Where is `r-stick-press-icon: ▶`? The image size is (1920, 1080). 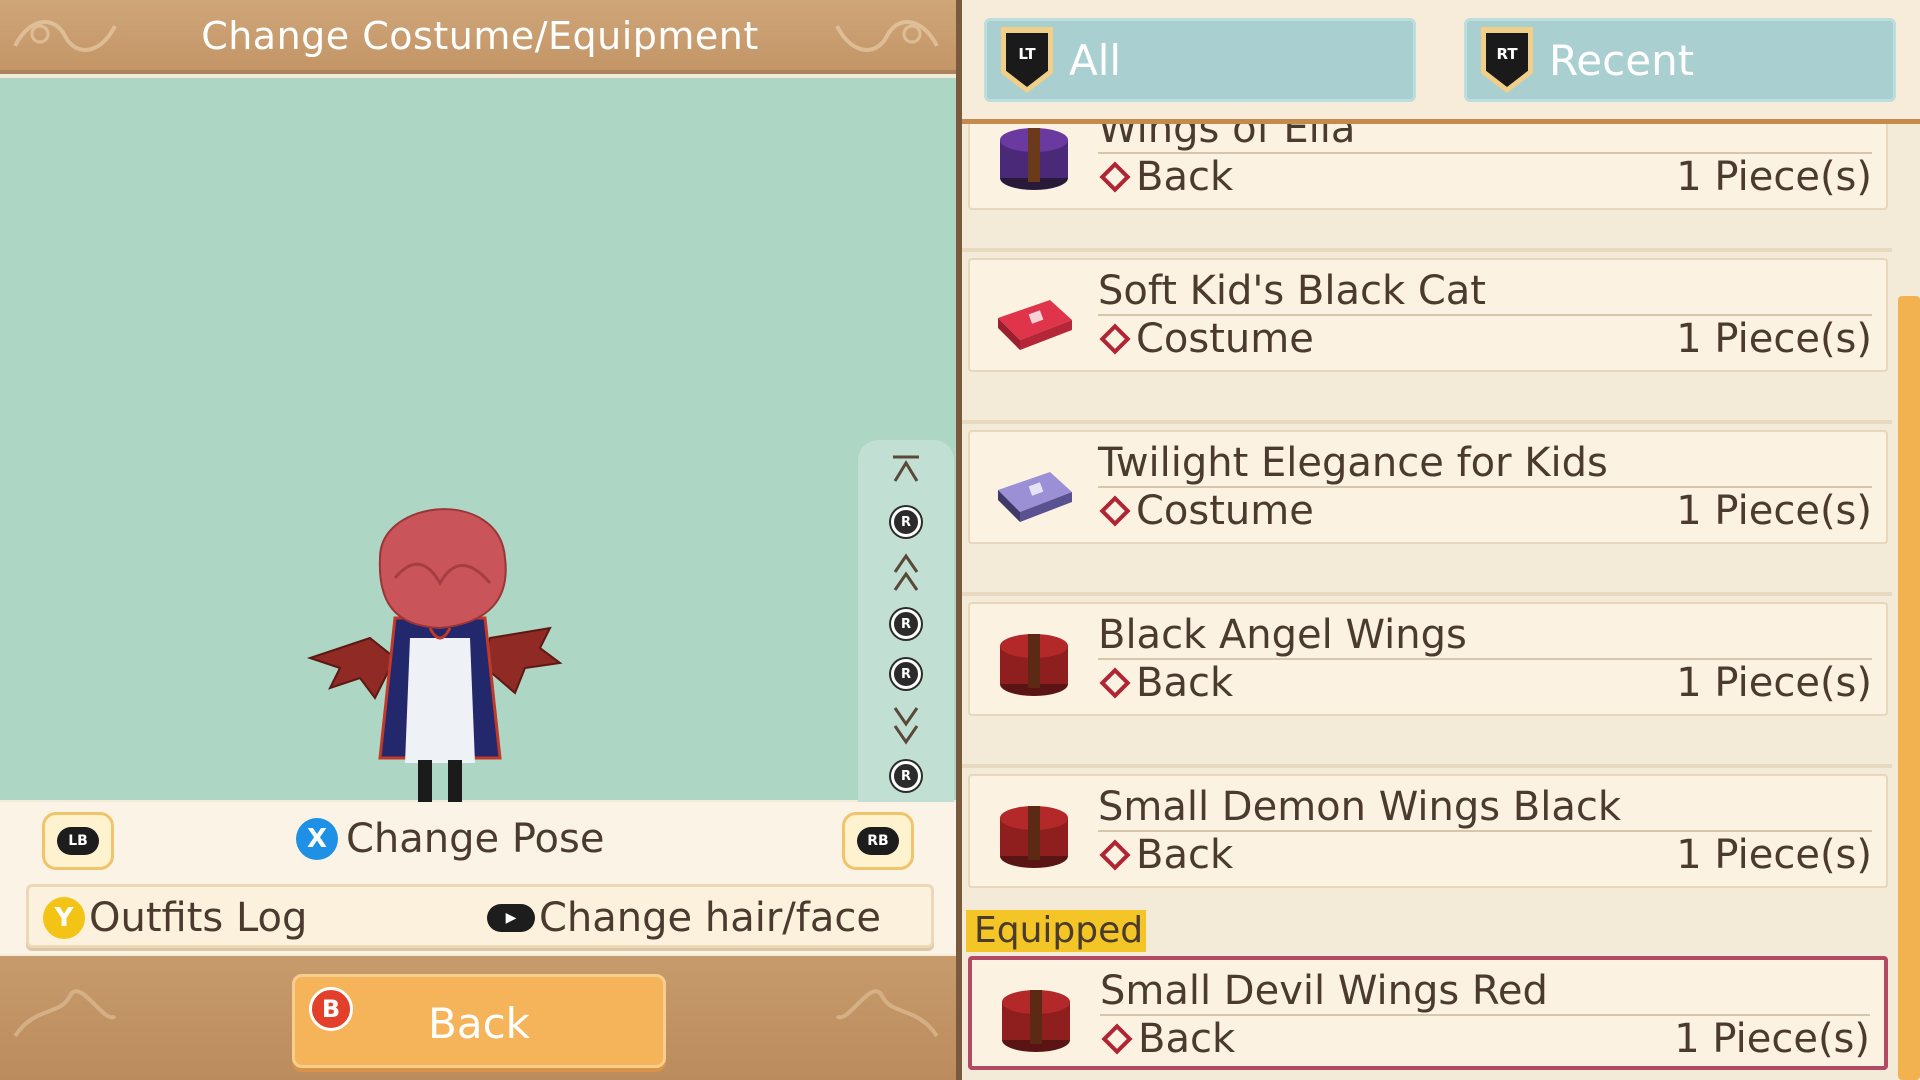
r-stick-press-icon: ▶ is located at coordinates (511, 918).